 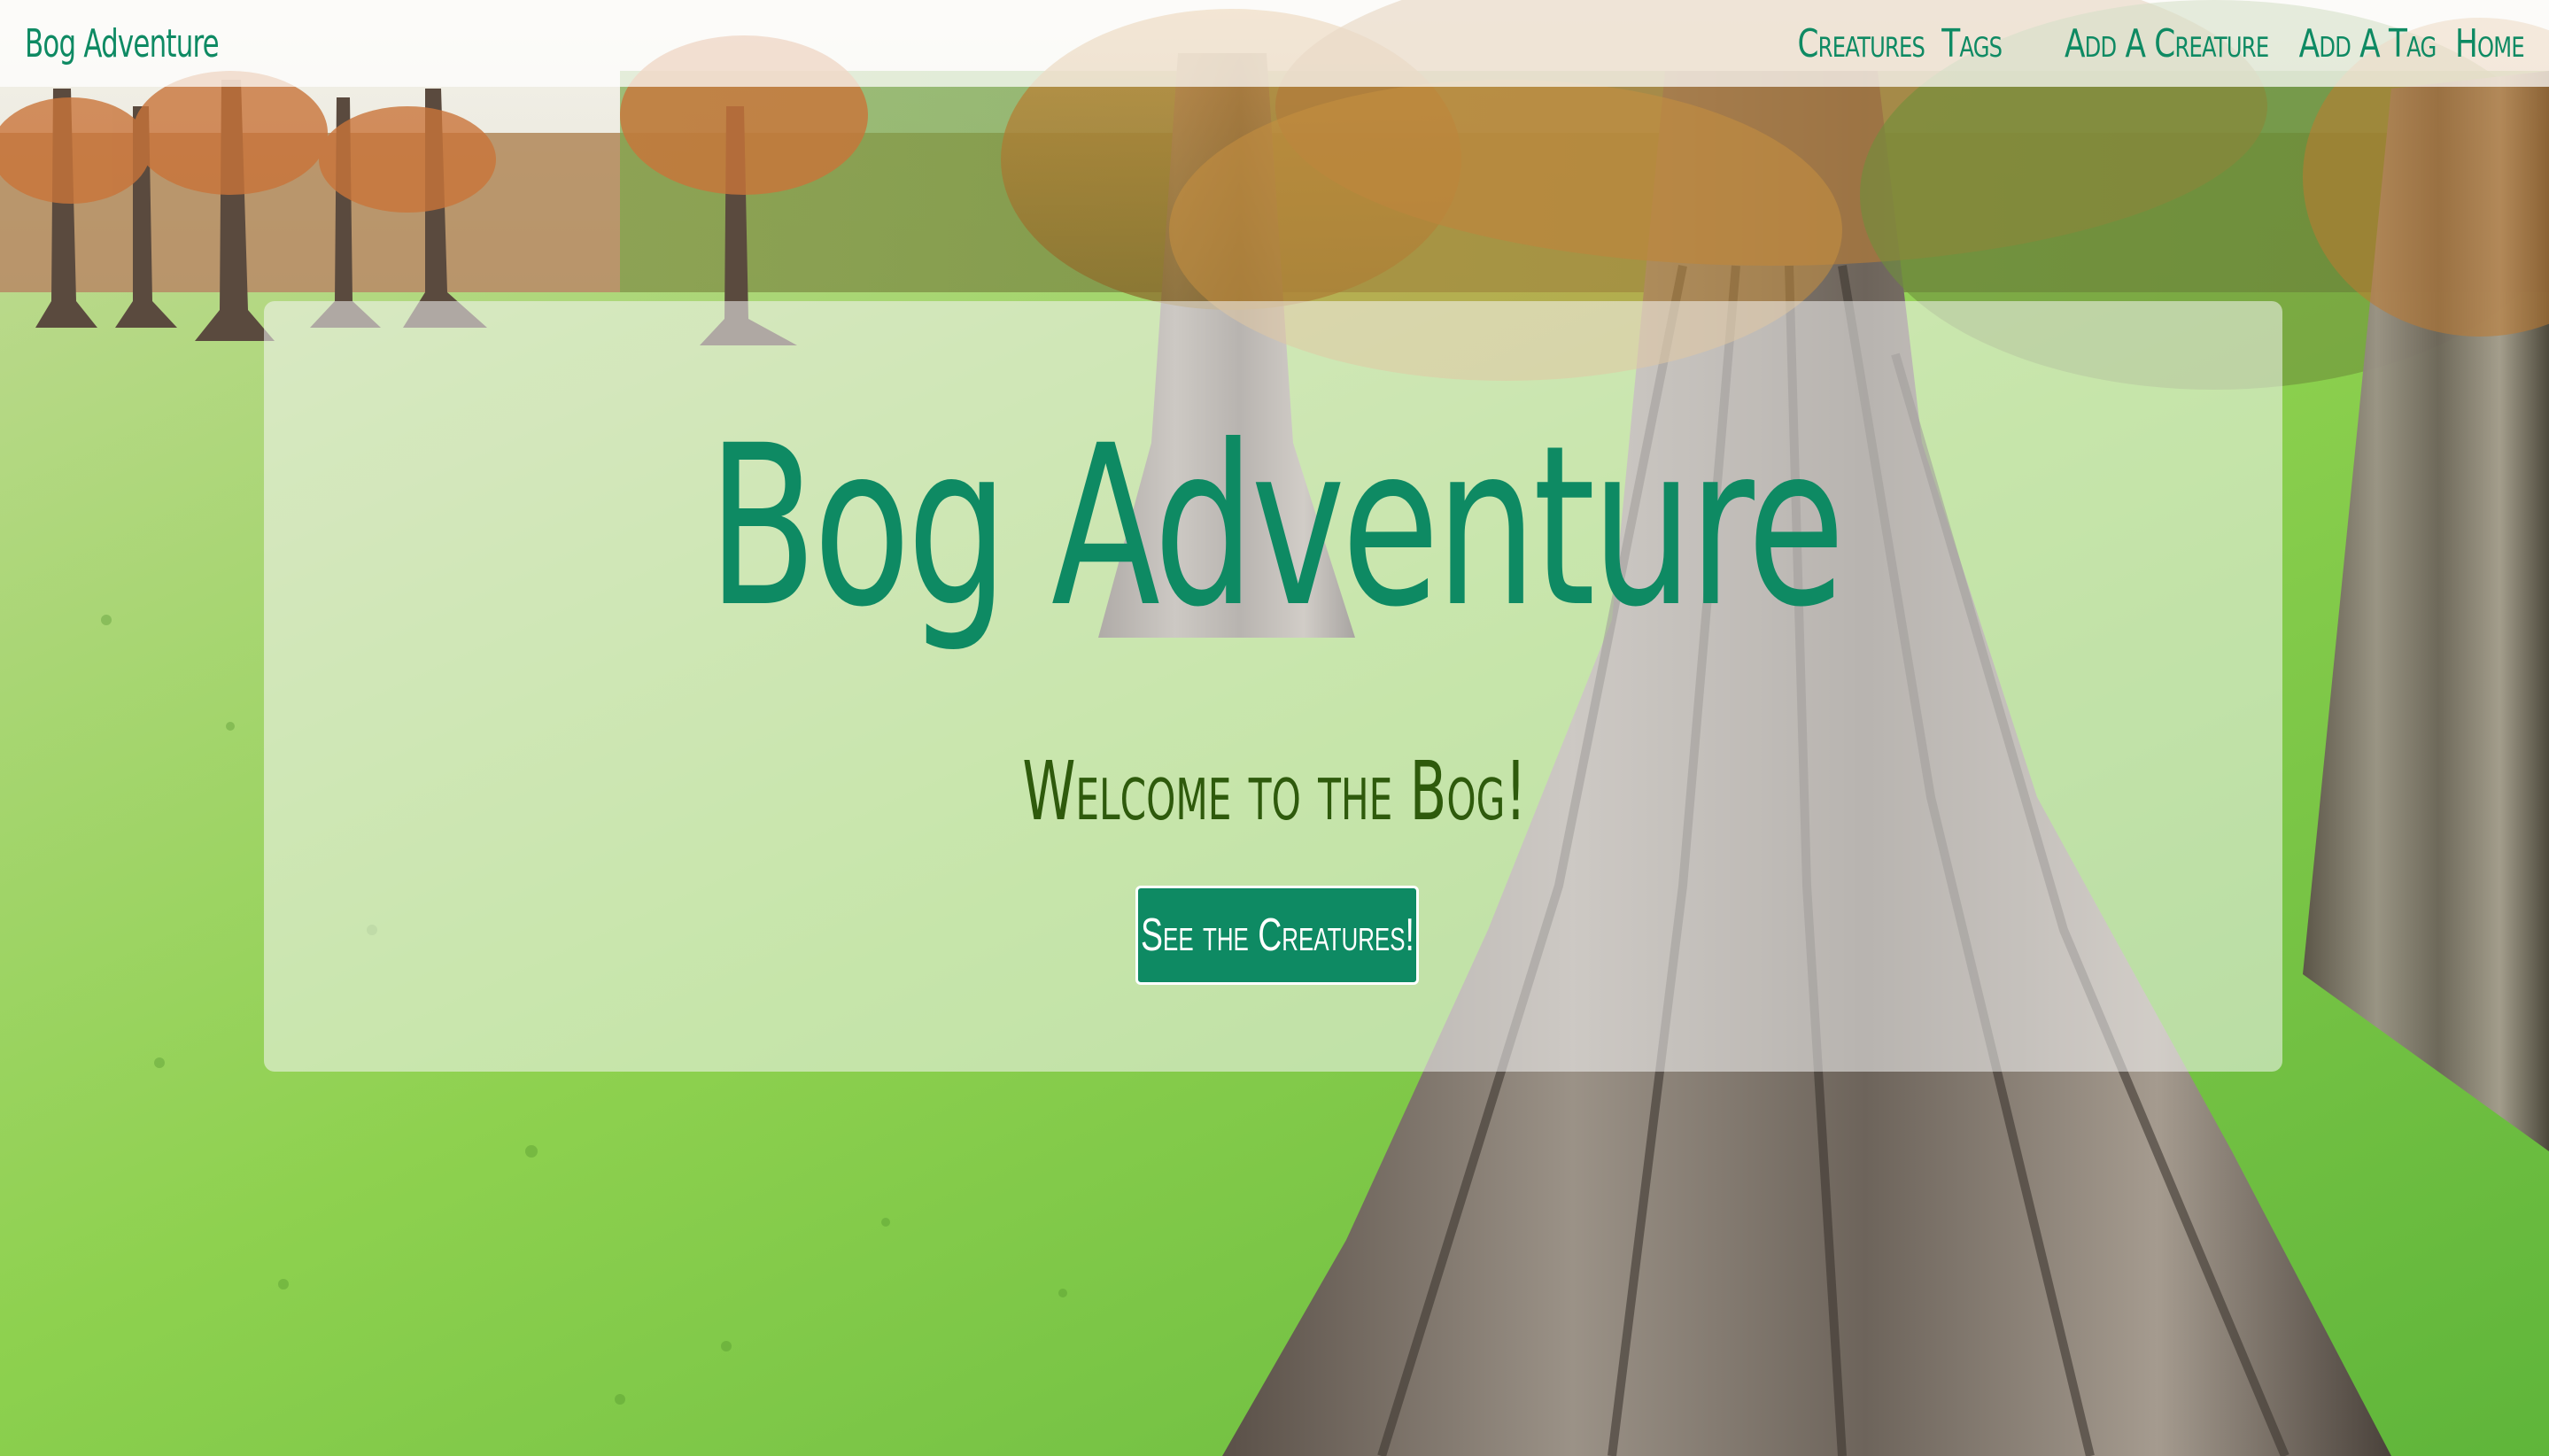 I want to click on nav-link-creatures: Creatures, so click(x=1862, y=43).